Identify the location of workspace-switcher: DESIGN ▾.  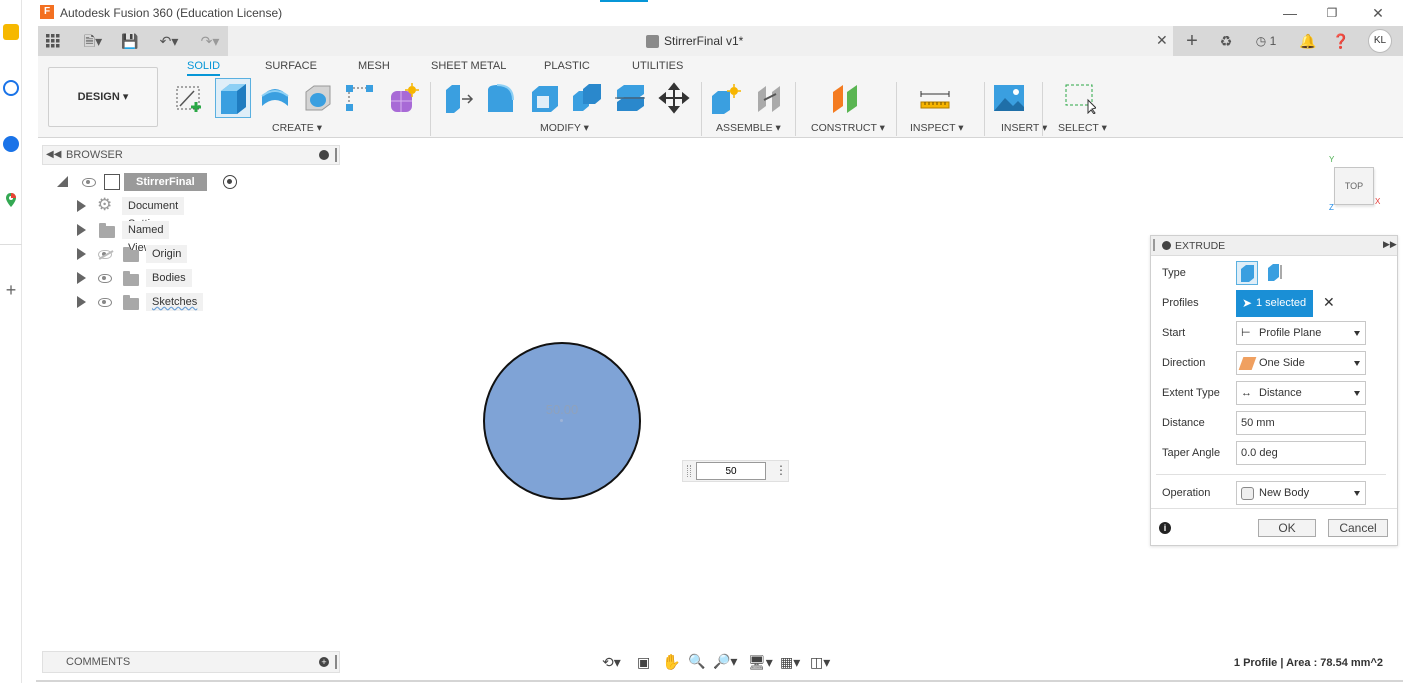
(103, 97).